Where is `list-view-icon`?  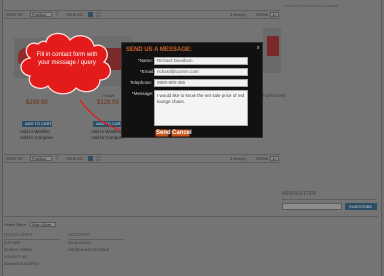
list-view-icon is located at coordinates (98, 158).